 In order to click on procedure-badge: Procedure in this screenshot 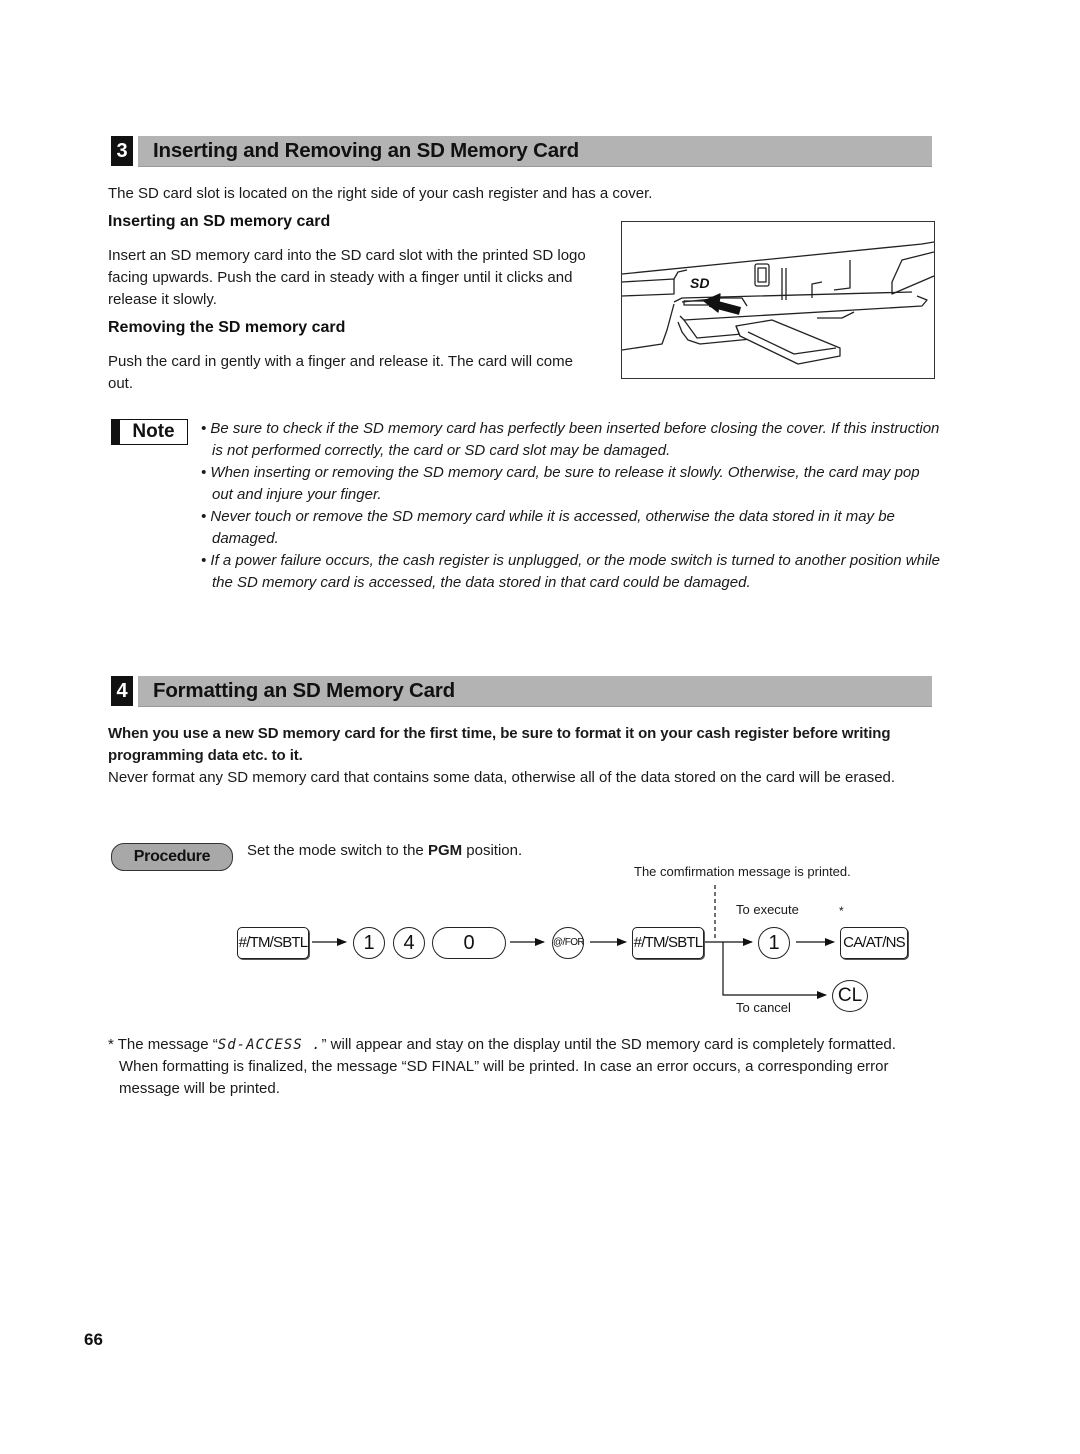, I will do `click(172, 857)`.